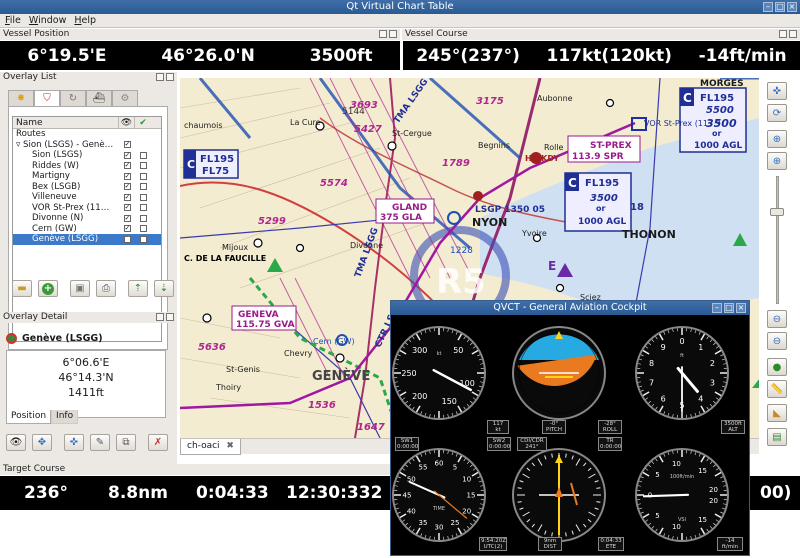  Describe the element at coordinates (125, 98) in the screenshot. I see `tab-devices: ⚙` at that location.